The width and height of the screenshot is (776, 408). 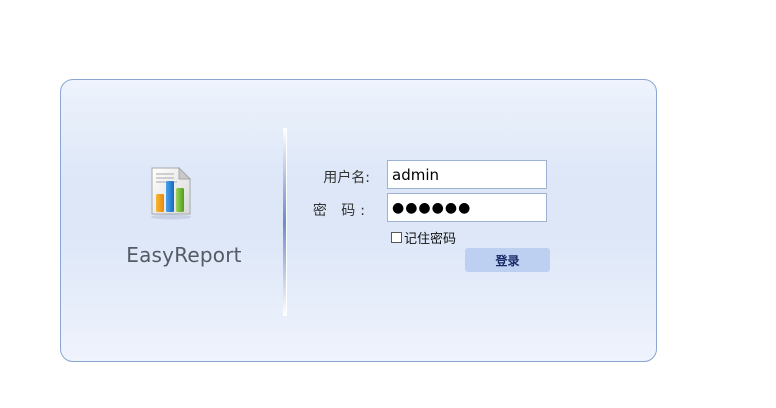 What do you see at coordinates (507, 260) in the screenshot?
I see `login-button: 登录` at bounding box center [507, 260].